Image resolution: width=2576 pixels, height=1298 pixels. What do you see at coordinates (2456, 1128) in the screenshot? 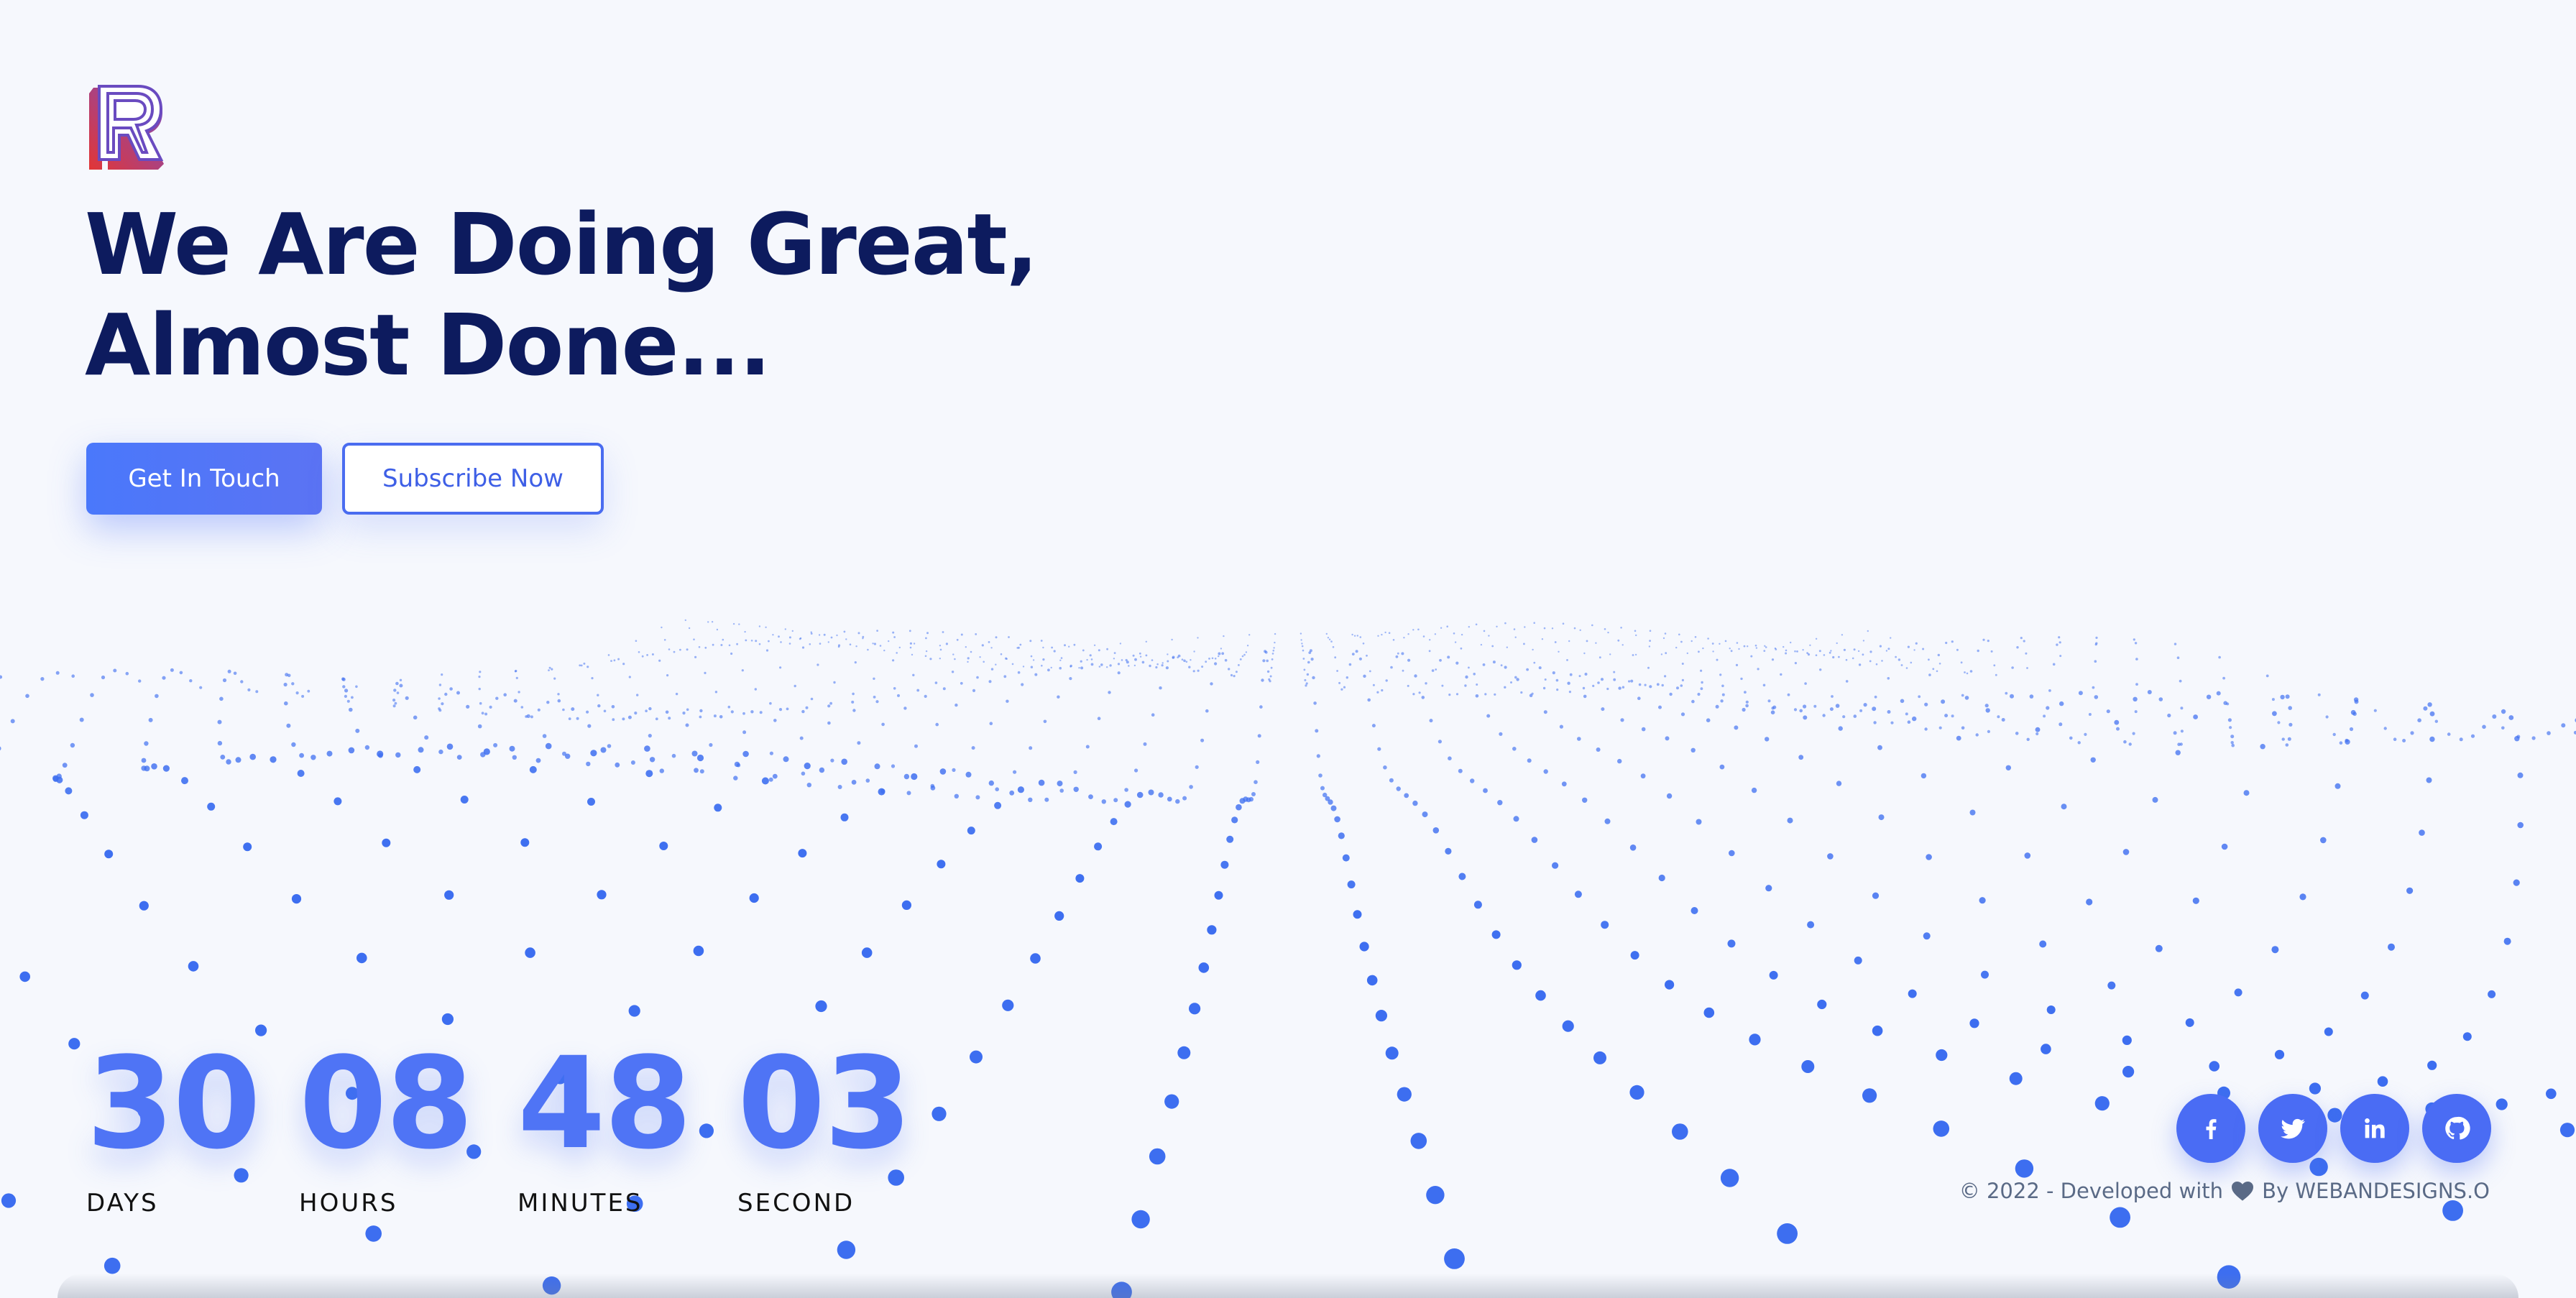
I see `github-link` at bounding box center [2456, 1128].